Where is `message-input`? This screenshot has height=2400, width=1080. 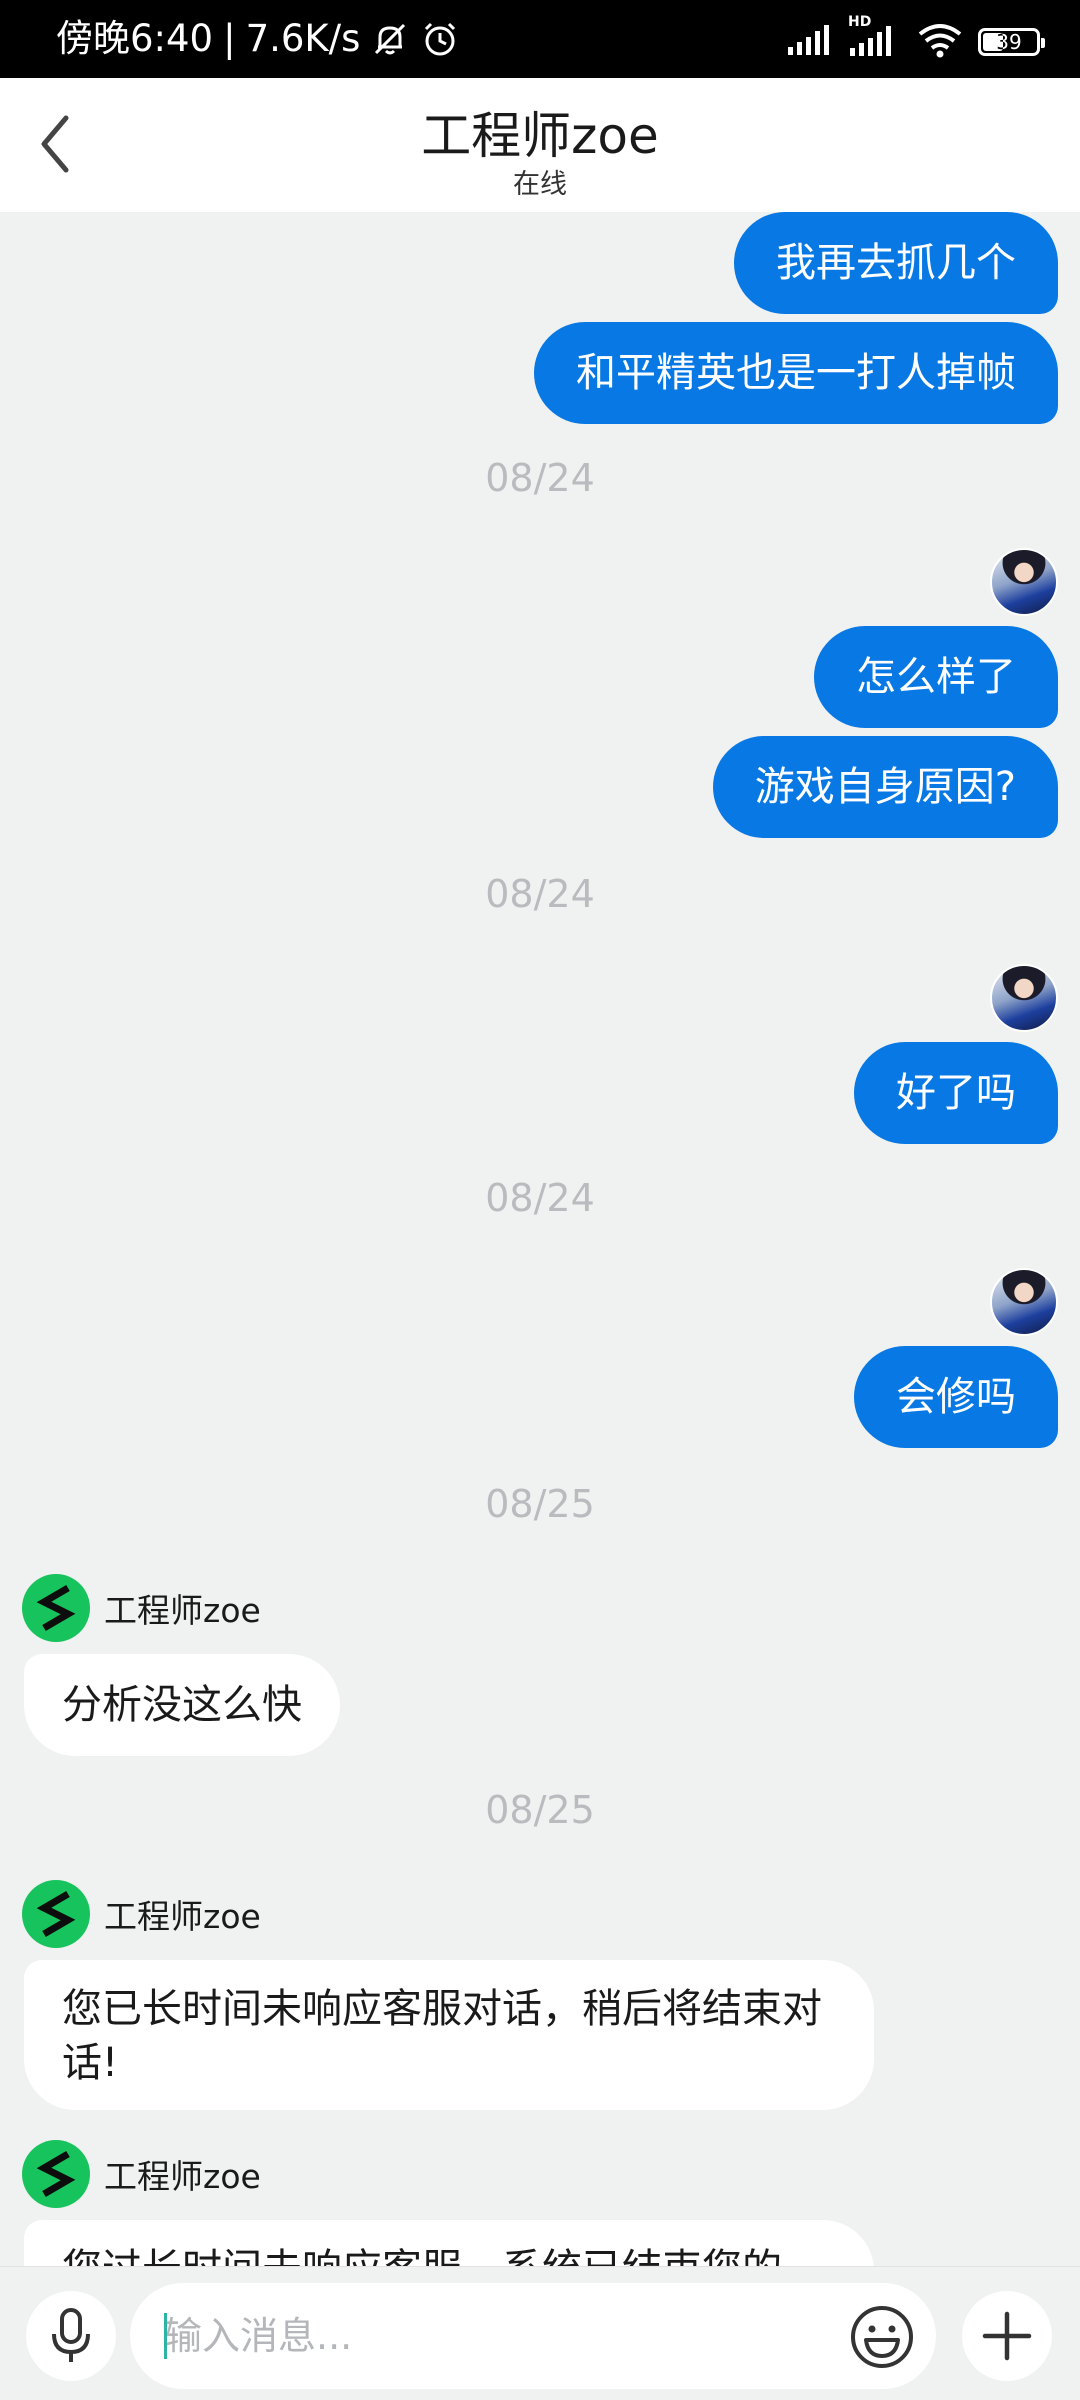
message-input is located at coordinates (533, 2336).